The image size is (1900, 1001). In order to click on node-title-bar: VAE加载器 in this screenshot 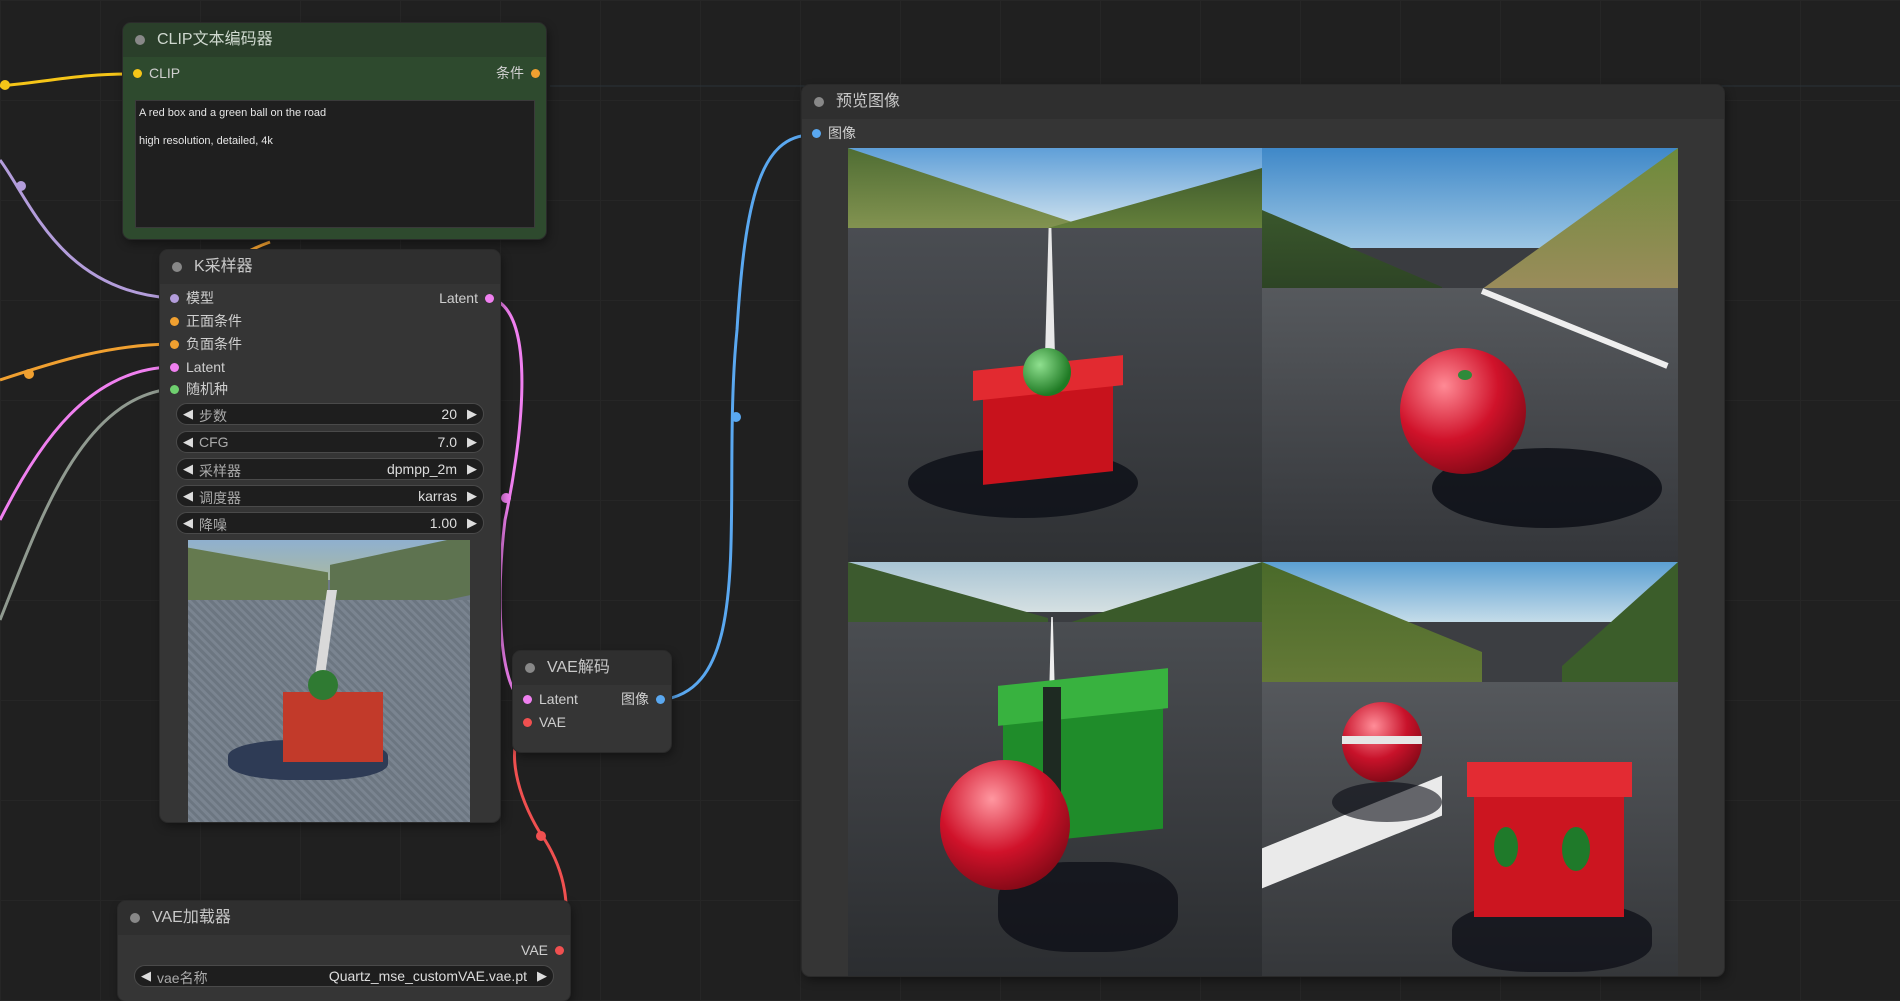, I will do `click(344, 918)`.